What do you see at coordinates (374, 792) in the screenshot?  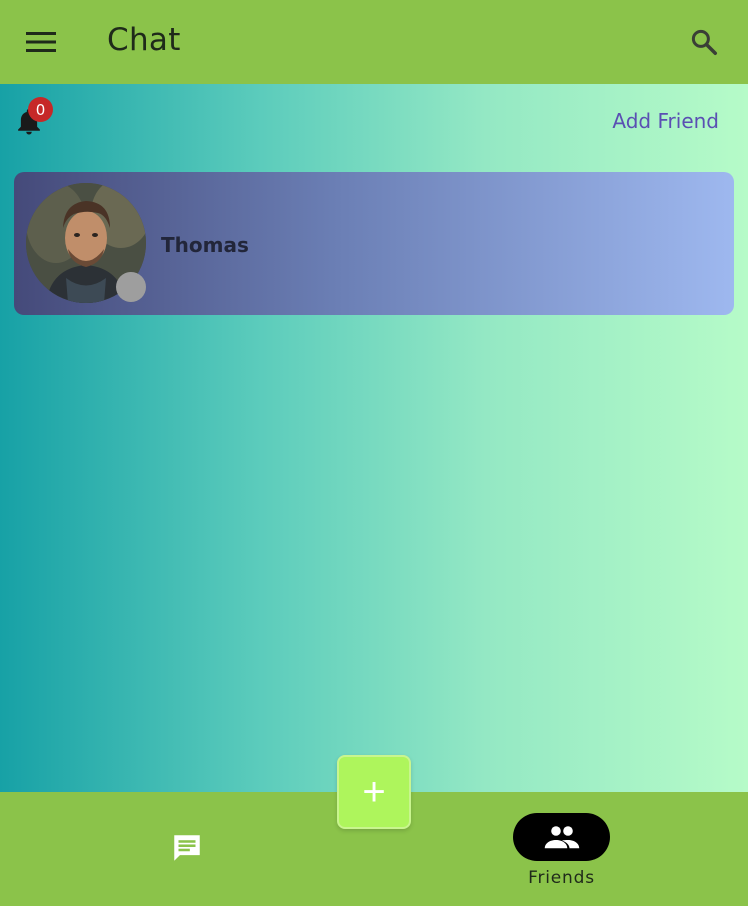 I see `add-button: +` at bounding box center [374, 792].